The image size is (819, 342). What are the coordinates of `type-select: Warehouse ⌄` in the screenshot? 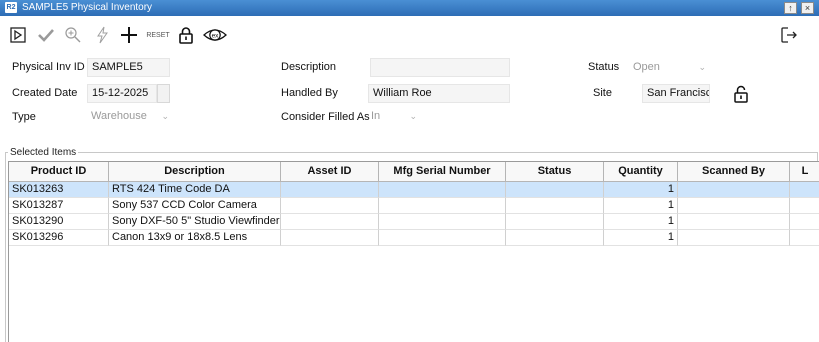 It's located at (130, 116).